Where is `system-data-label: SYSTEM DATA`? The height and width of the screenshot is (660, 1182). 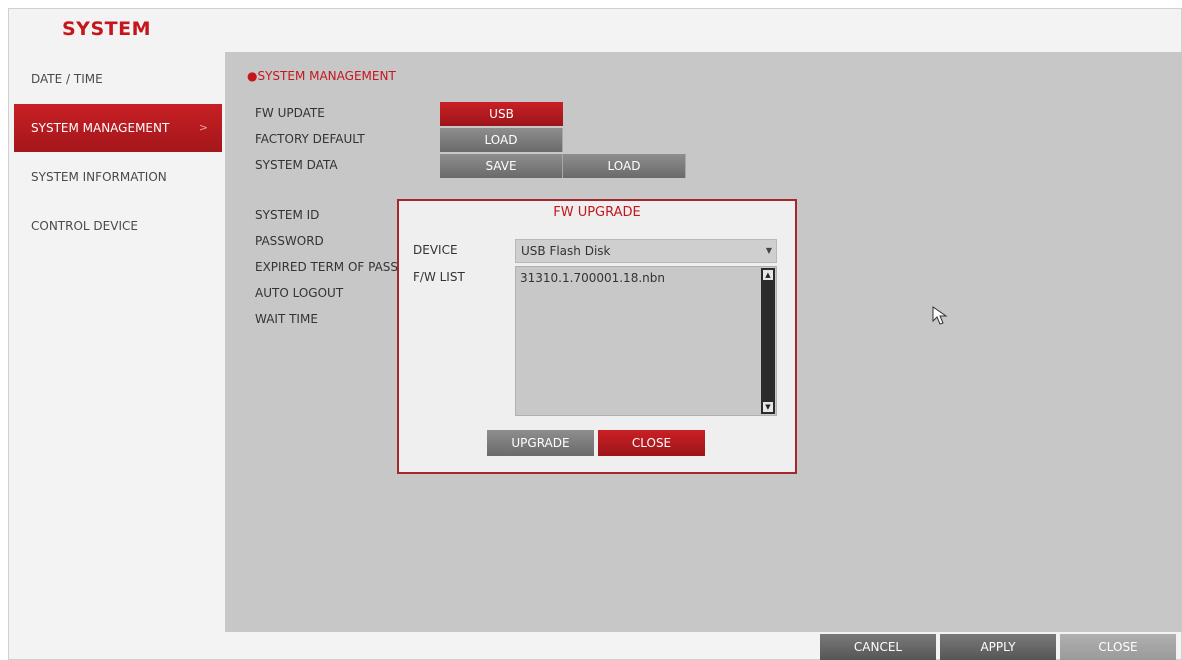
system-data-label: SYSTEM DATA is located at coordinates (296, 165).